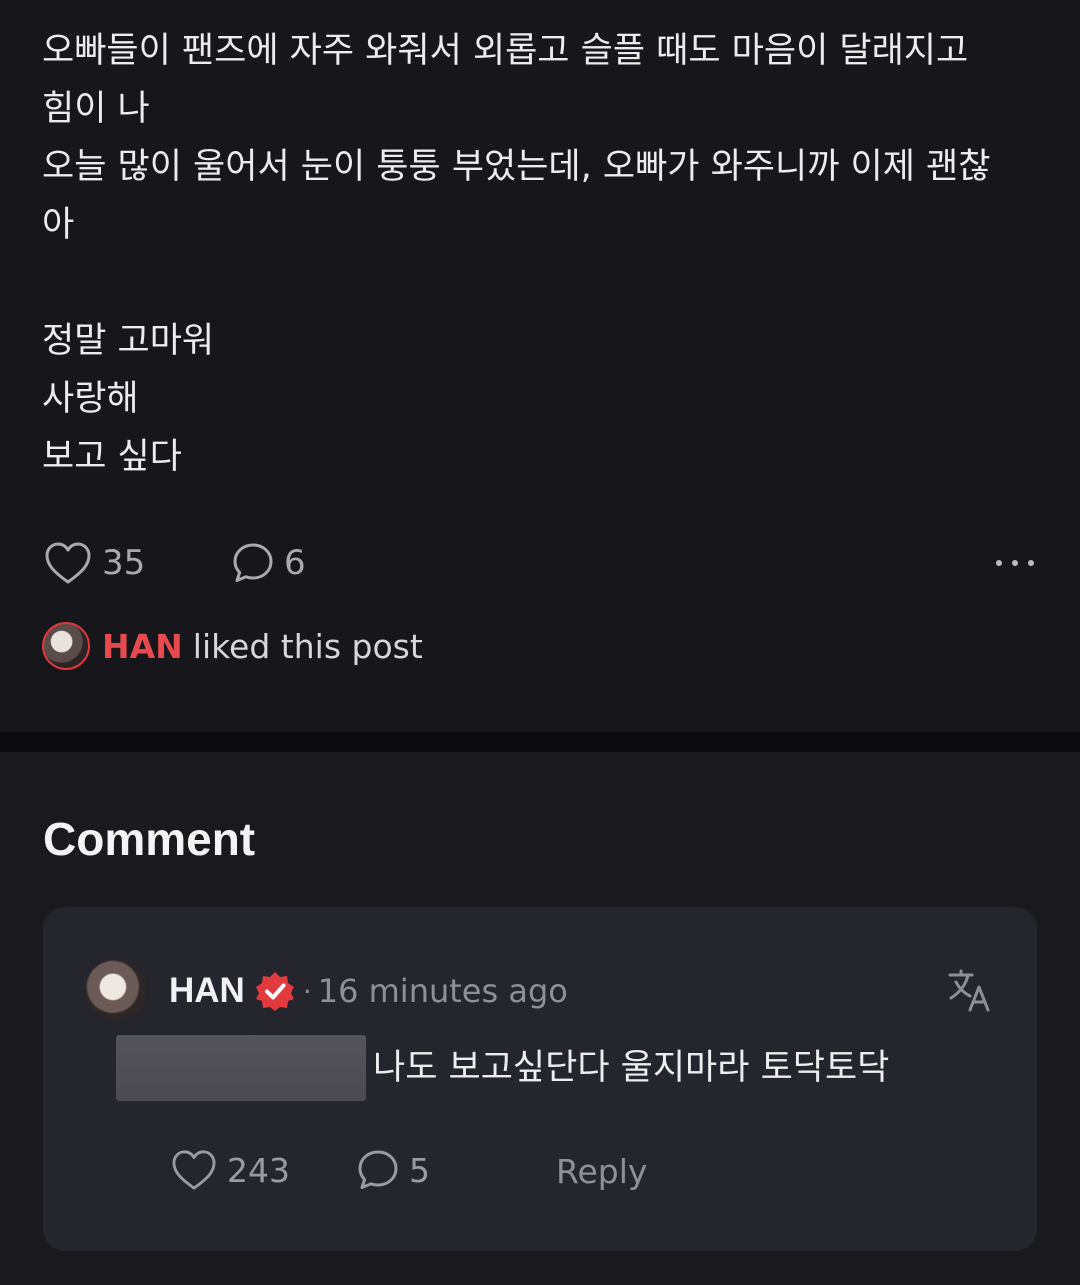 This screenshot has height=1285, width=1080. What do you see at coordinates (258, 1170) in the screenshot?
I see `comment-like-count: 243` at bounding box center [258, 1170].